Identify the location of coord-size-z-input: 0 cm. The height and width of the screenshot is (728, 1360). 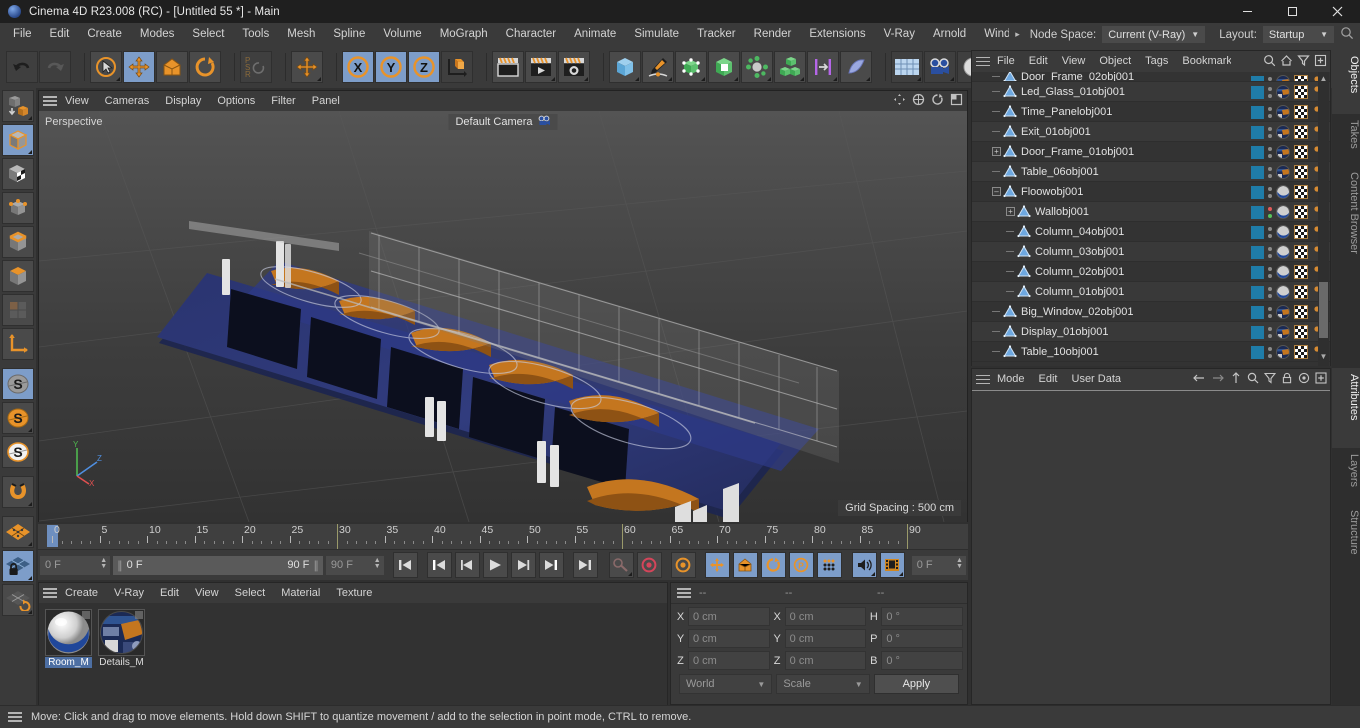
(825, 660).